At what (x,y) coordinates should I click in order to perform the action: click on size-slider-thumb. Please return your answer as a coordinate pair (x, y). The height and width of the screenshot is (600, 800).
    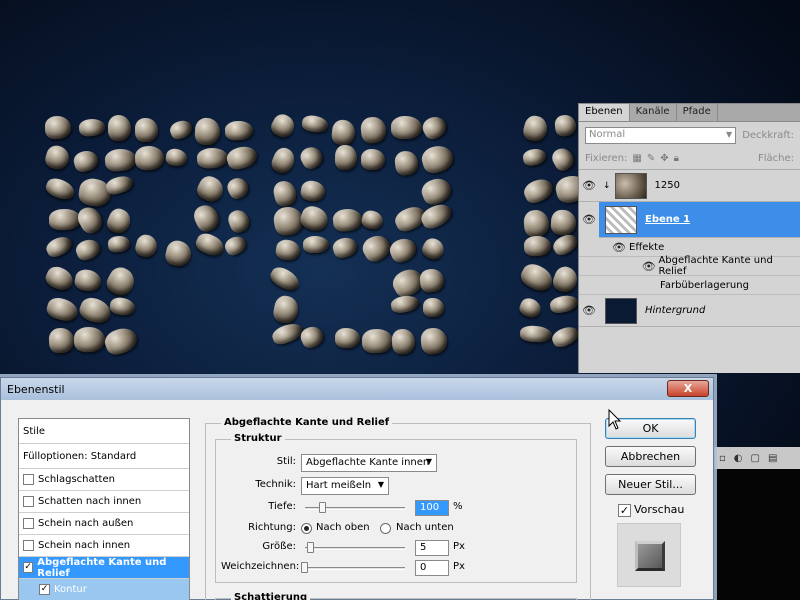
    Looking at the image, I should click on (310, 547).